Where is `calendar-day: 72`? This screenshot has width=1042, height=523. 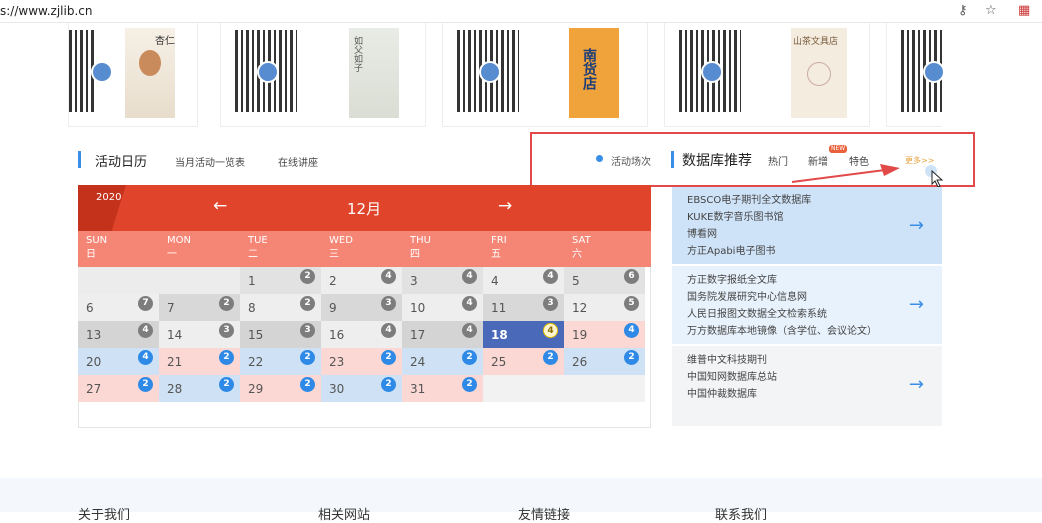
calendar-day: 72 is located at coordinates (199, 307).